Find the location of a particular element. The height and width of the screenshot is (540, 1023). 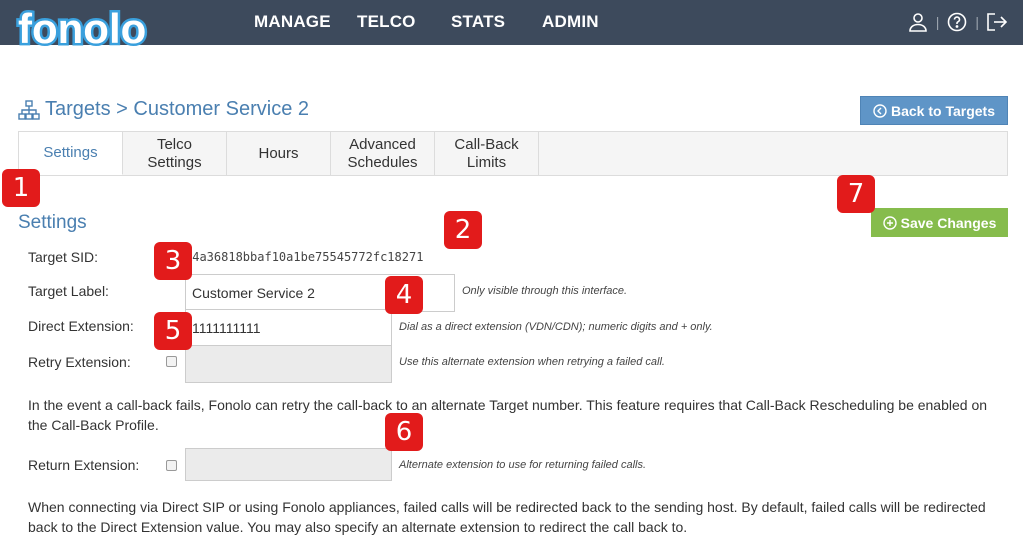

save-changes-button: Save Changes is located at coordinates (939, 222).